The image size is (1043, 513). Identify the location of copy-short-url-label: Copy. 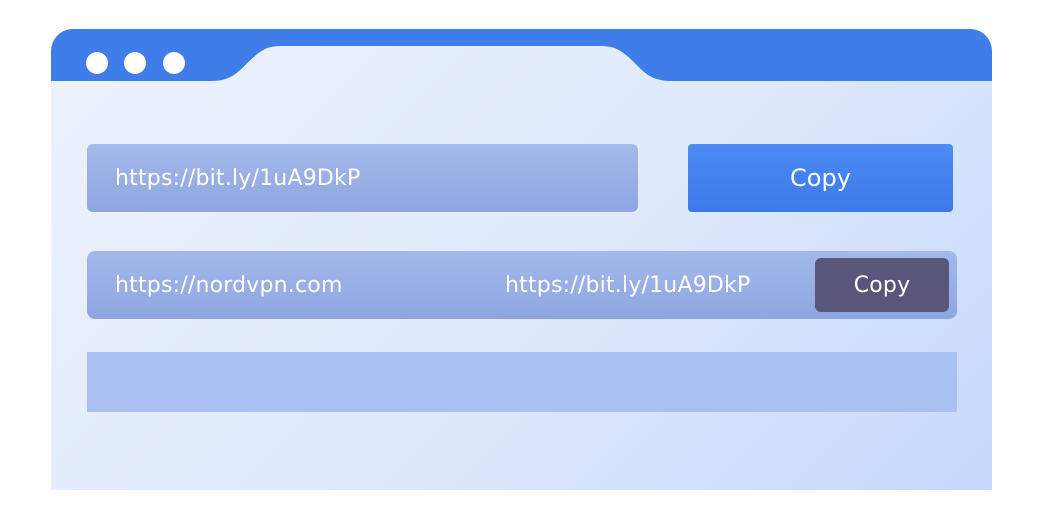
(882, 285).